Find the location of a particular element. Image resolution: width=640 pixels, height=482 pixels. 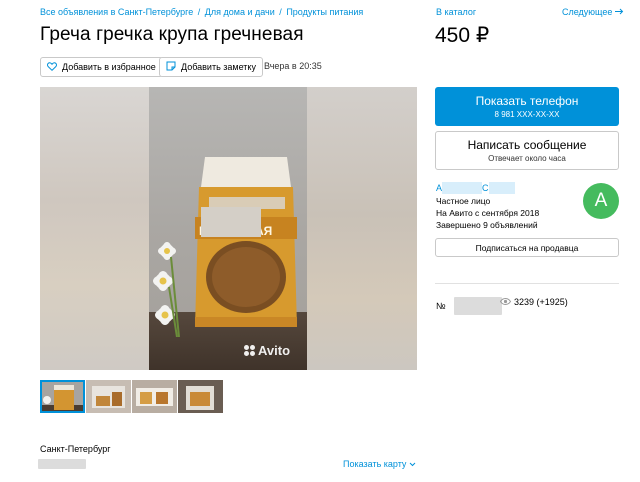

breadcrumb-item-all-ads: Все объявления в Санкт-Петербурге is located at coordinates (116, 12).